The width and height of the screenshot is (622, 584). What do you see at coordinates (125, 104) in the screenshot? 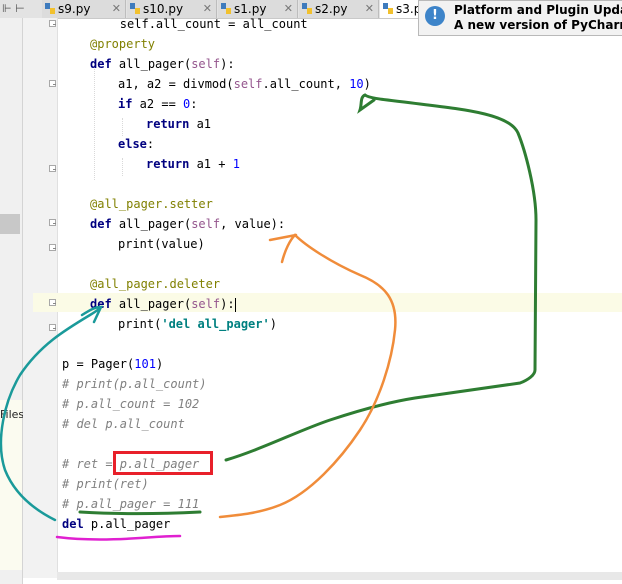
I see `keyword: if` at bounding box center [125, 104].